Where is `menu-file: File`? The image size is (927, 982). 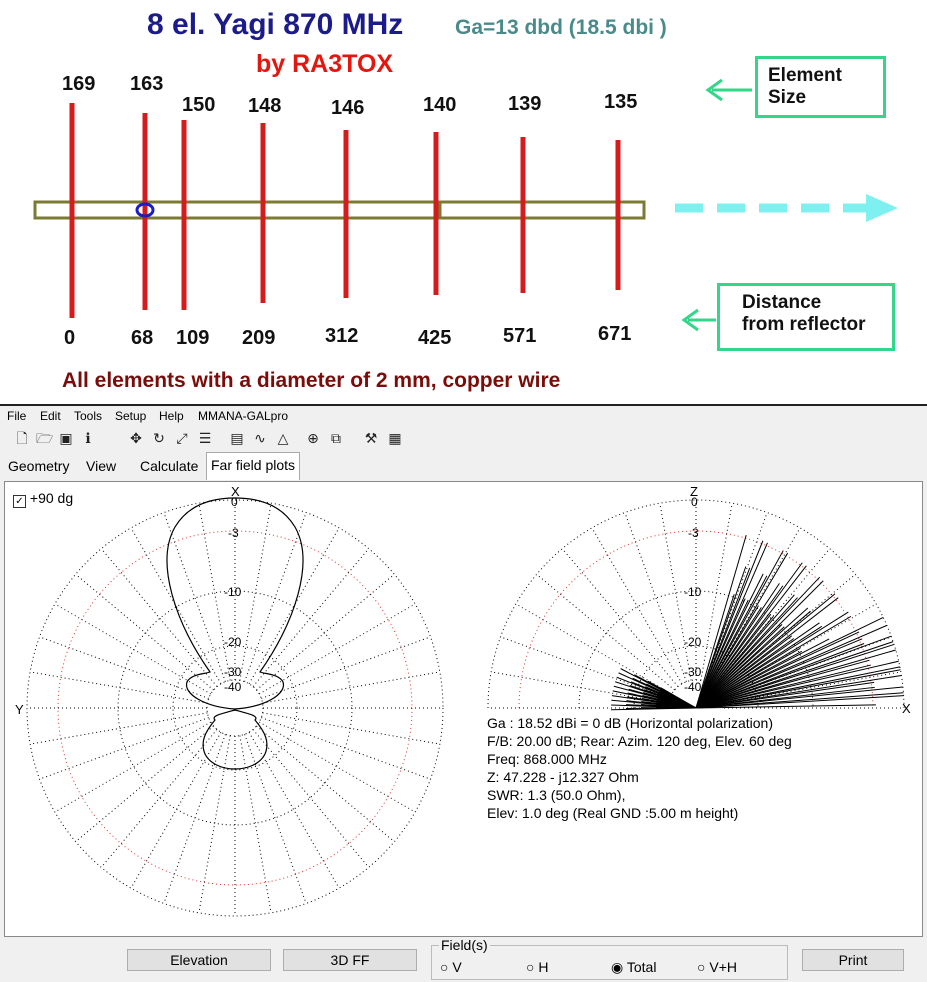
menu-file: File is located at coordinates (16, 416).